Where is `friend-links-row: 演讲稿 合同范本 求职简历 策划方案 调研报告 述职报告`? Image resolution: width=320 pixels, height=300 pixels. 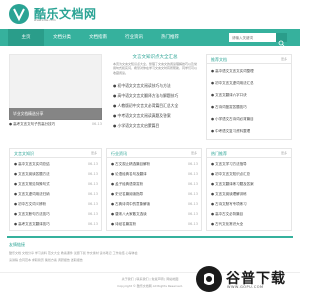 friend-links-row: 演讲稿 合同范本 求职简历 策划方案 调研报告 述职报告 is located at coordinates (46, 260).